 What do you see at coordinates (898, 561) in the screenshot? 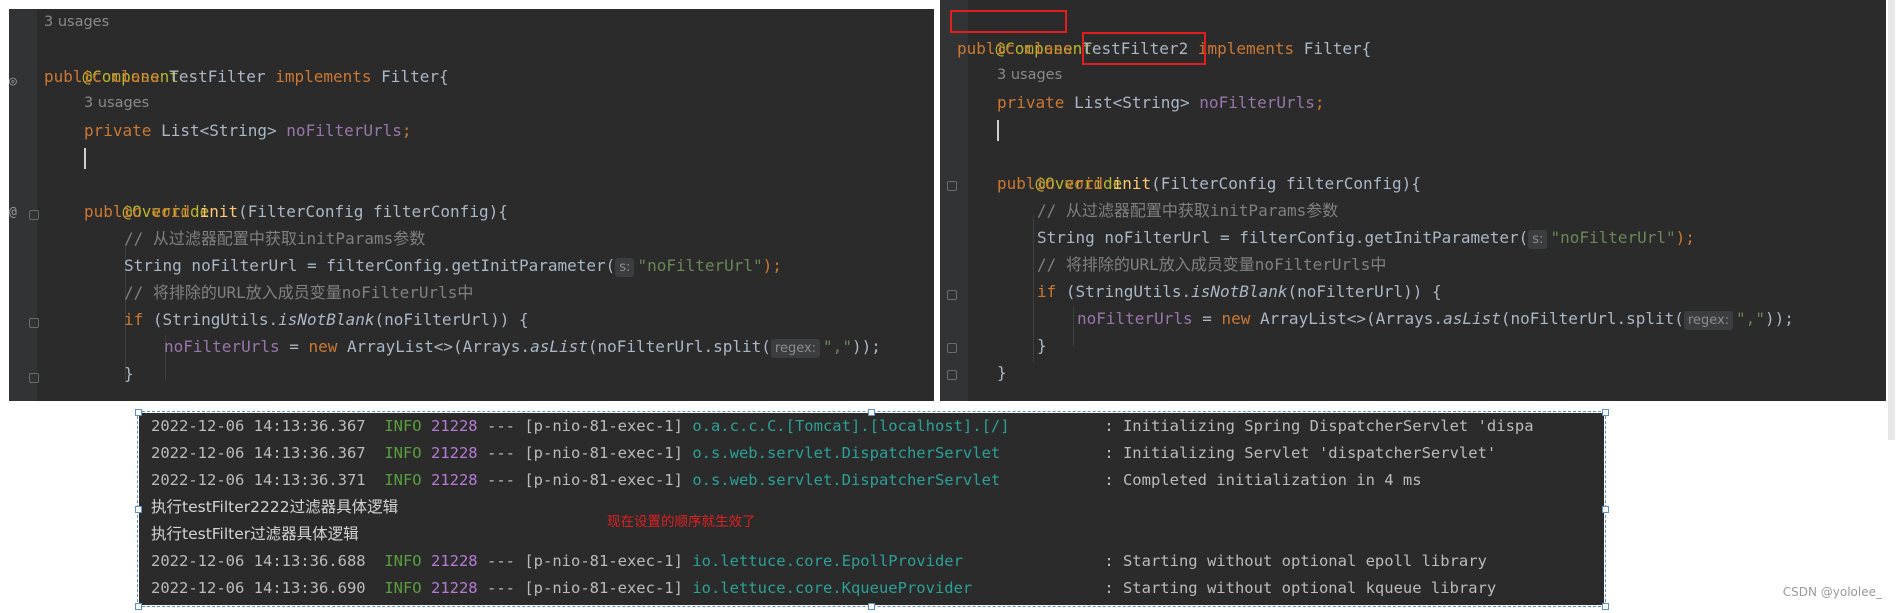
I see `log-logger: io.lettuce.core.EpollProvider` at bounding box center [898, 561].